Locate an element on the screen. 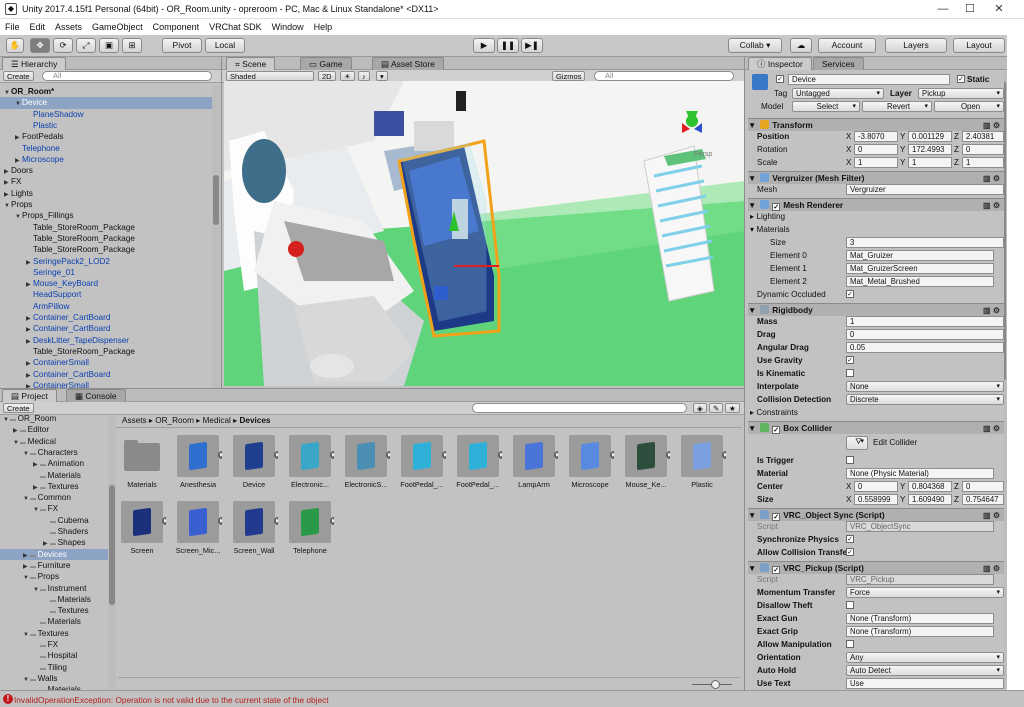 The image size is (1024, 707). allow-collision-transfer-checkbox: ✓ is located at coordinates (850, 552).